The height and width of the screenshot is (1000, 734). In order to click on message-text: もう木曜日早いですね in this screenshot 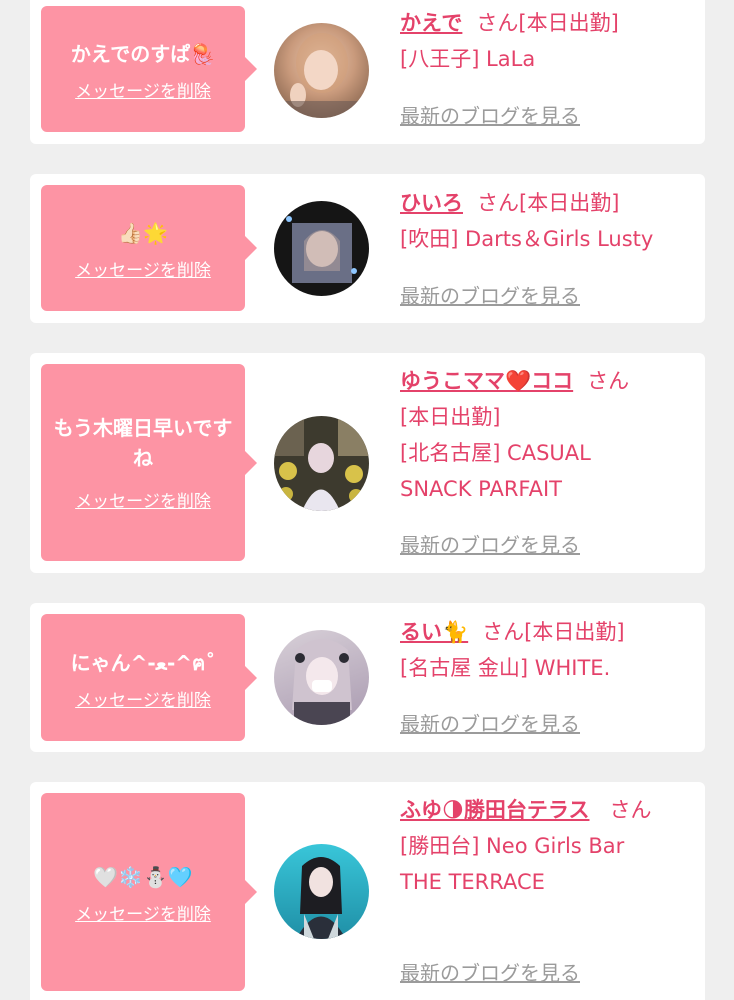, I will do `click(143, 443)`.